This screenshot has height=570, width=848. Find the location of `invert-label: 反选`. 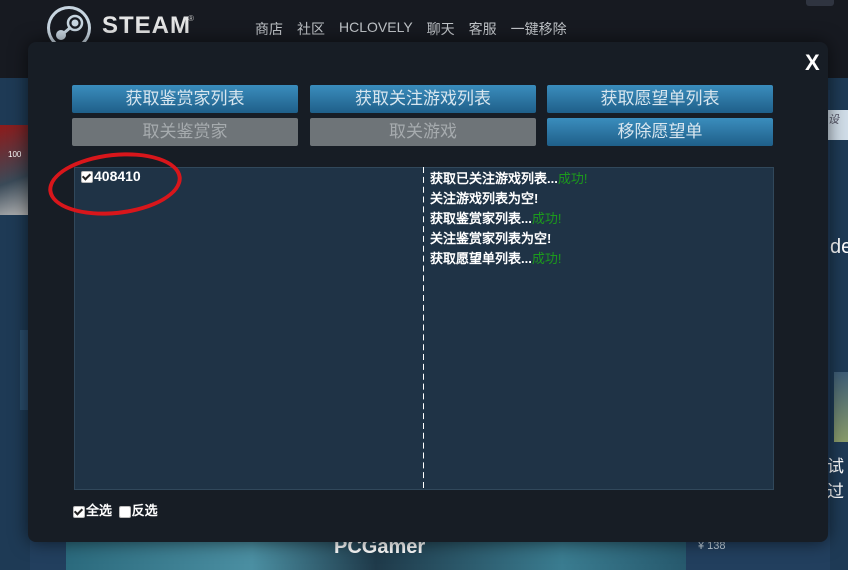

invert-label: 反选 is located at coordinates (144, 510).